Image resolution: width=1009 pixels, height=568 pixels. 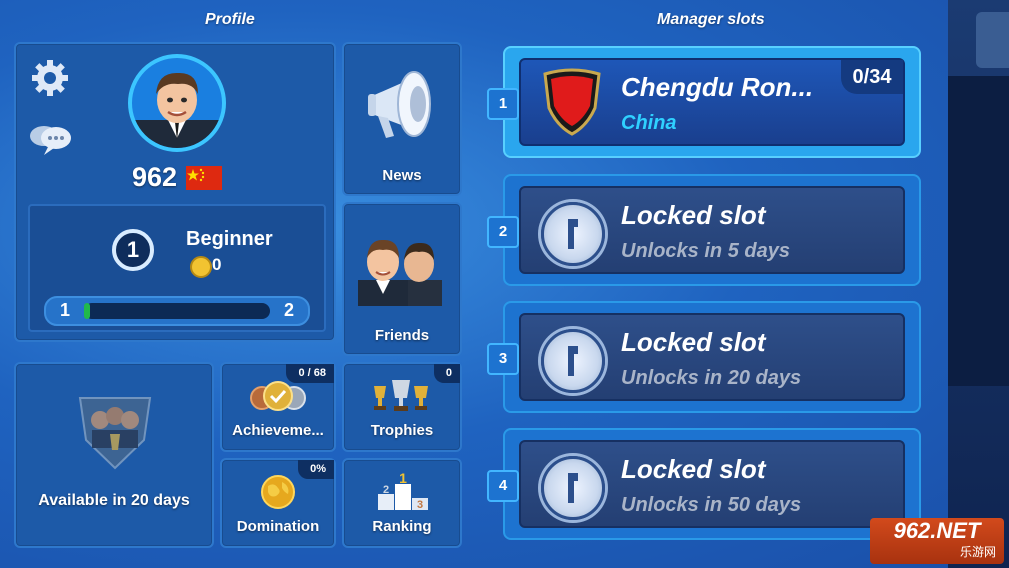 I want to click on slot-number: 2, so click(x=503, y=232).